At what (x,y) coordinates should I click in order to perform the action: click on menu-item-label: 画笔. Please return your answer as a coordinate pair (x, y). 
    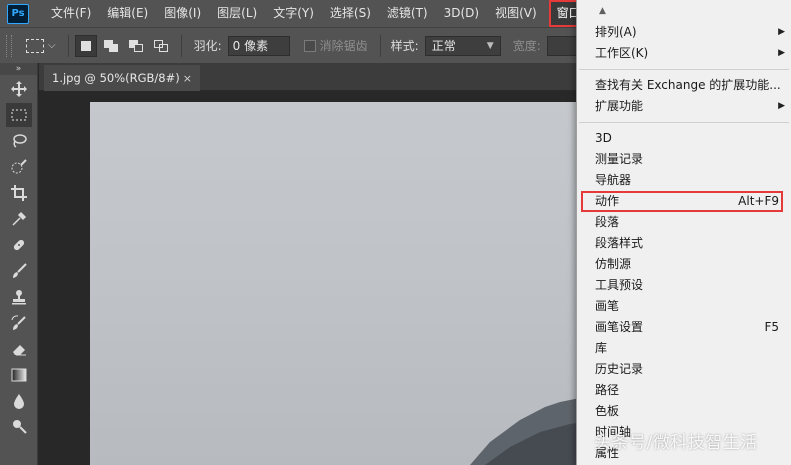
    Looking at the image, I should click on (607, 306).